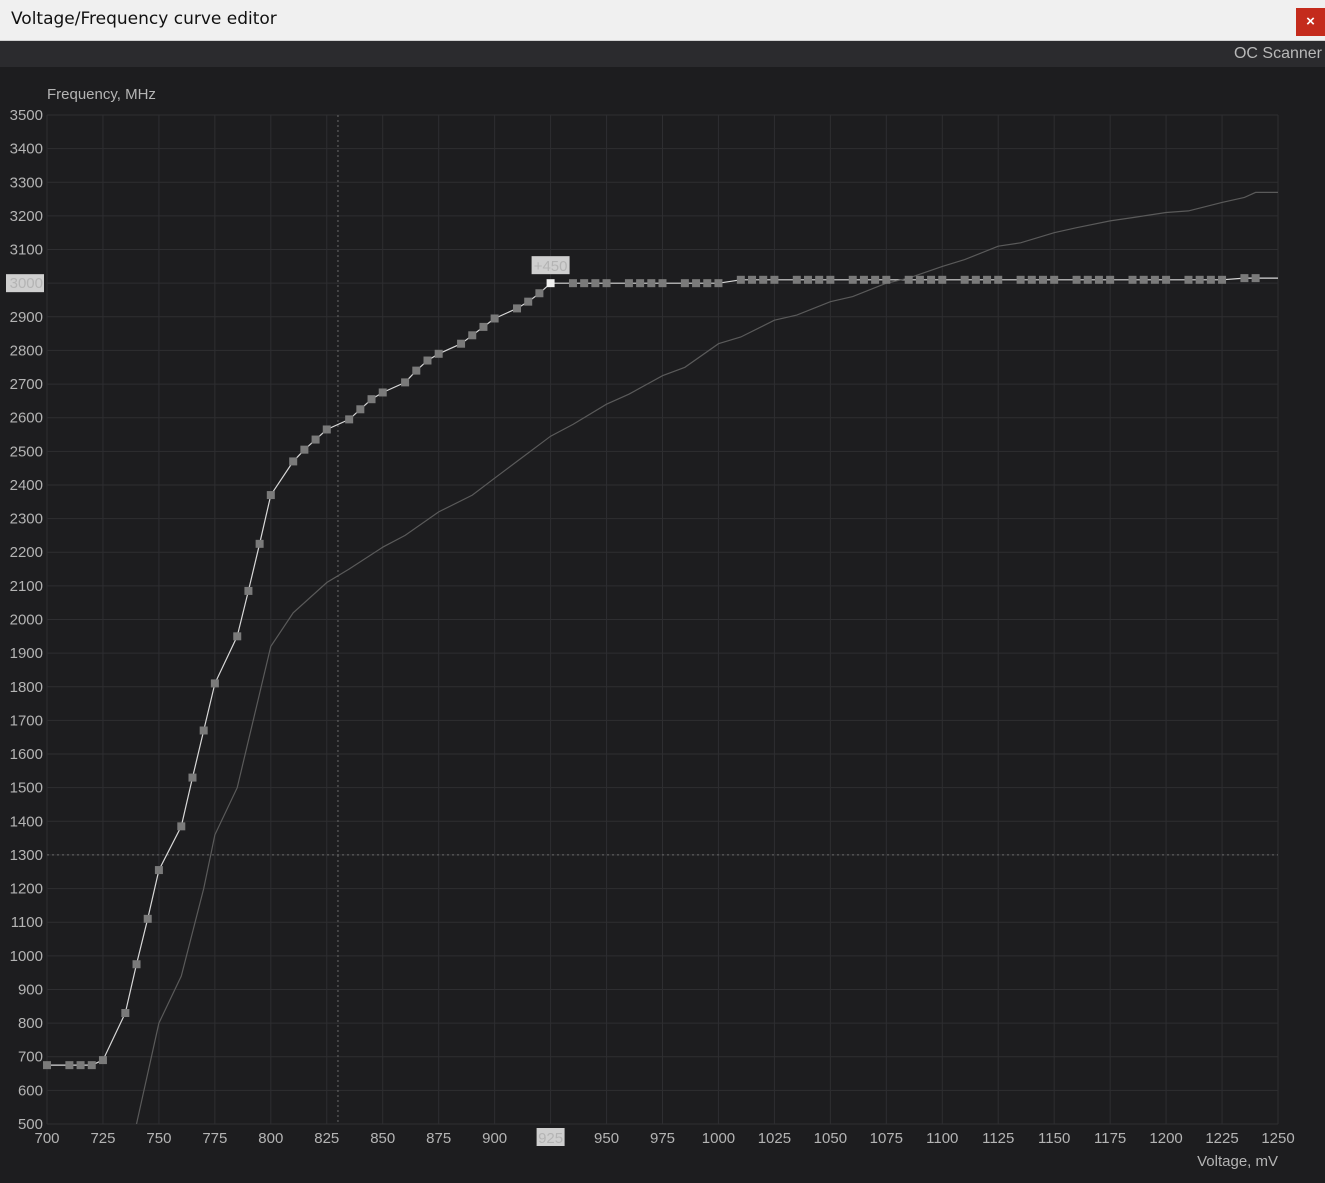 This screenshot has width=1325, height=1183. What do you see at coordinates (551, 266) in the screenshot?
I see `offset-label: +450` at bounding box center [551, 266].